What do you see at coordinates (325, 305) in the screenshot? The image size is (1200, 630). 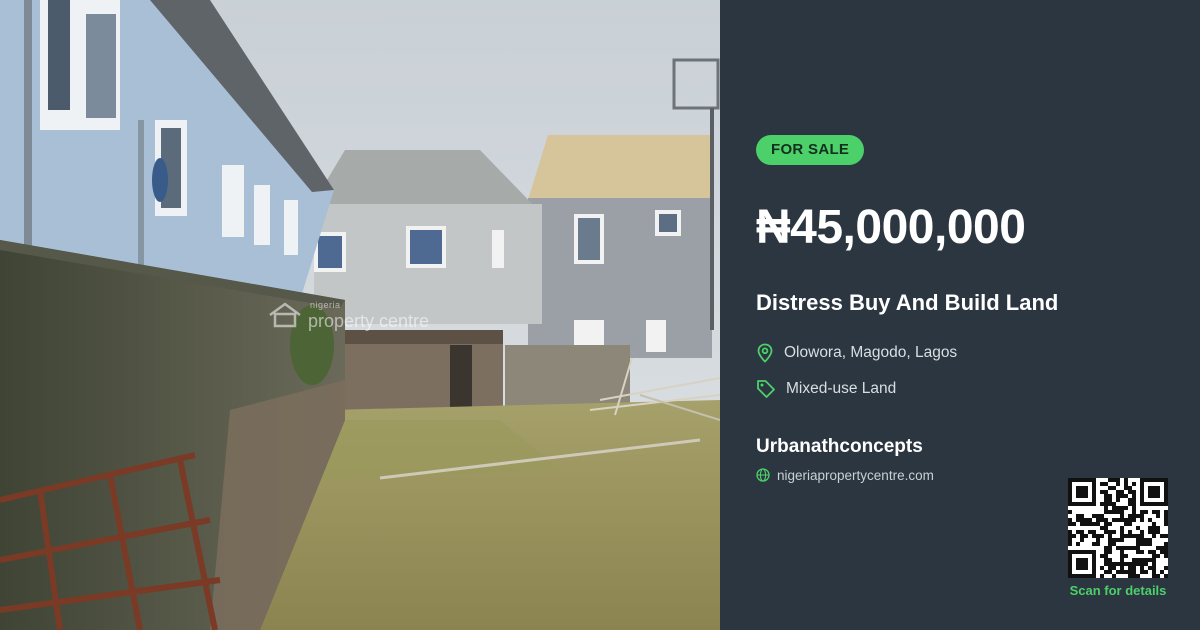 I see `watermark-small-text: nigeria` at bounding box center [325, 305].